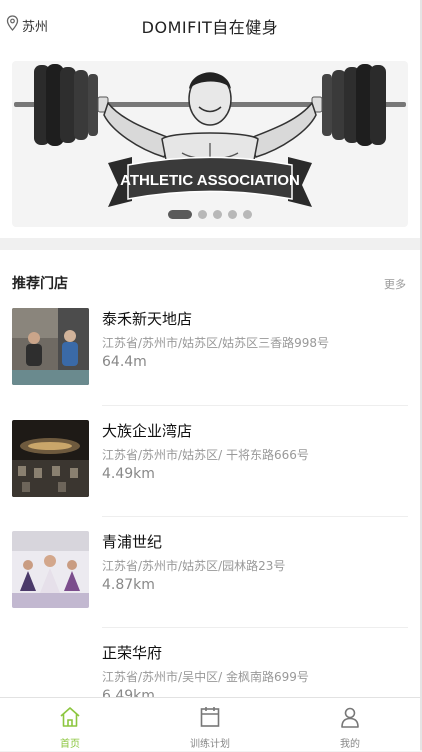  Describe the element at coordinates (205, 455) in the screenshot. I see `store-address: 江苏省/苏州市/姑苏区/ 干将东路666号` at that location.